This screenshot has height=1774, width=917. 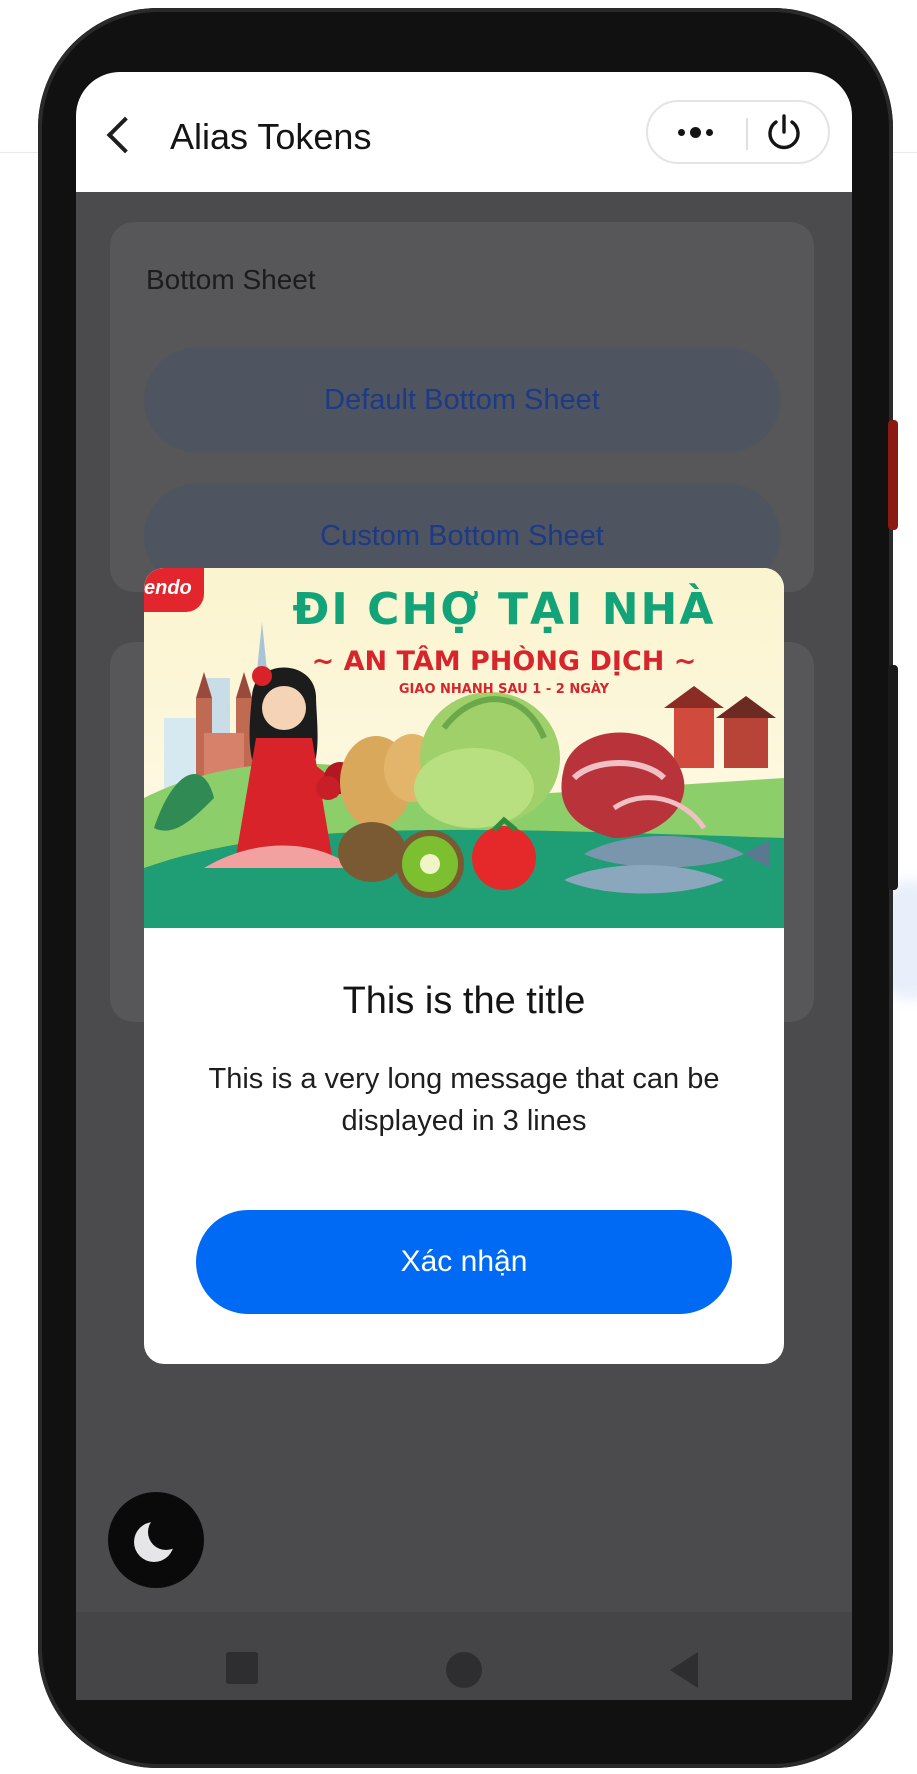 I want to click on banner-tagline: GIAO NHANH SAU 1 - 2 NGÀY, so click(x=504, y=689).